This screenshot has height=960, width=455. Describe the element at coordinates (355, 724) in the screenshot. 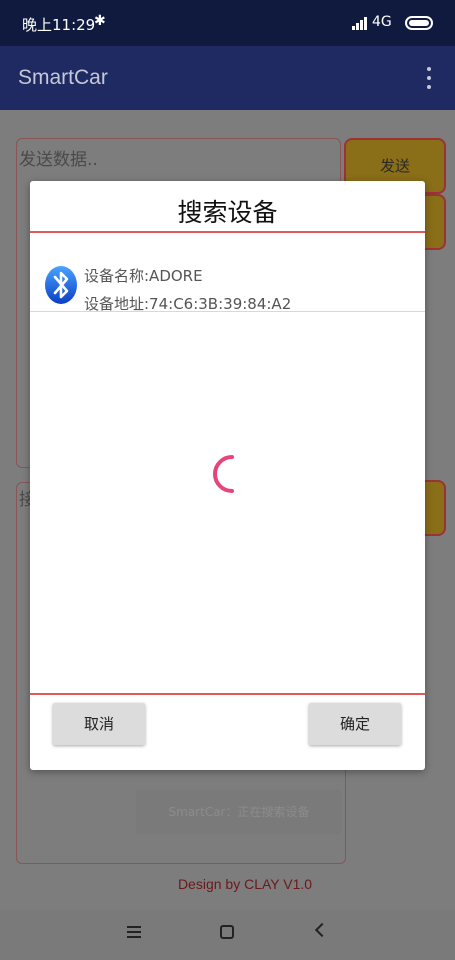

I see `ok-button: 确定` at that location.